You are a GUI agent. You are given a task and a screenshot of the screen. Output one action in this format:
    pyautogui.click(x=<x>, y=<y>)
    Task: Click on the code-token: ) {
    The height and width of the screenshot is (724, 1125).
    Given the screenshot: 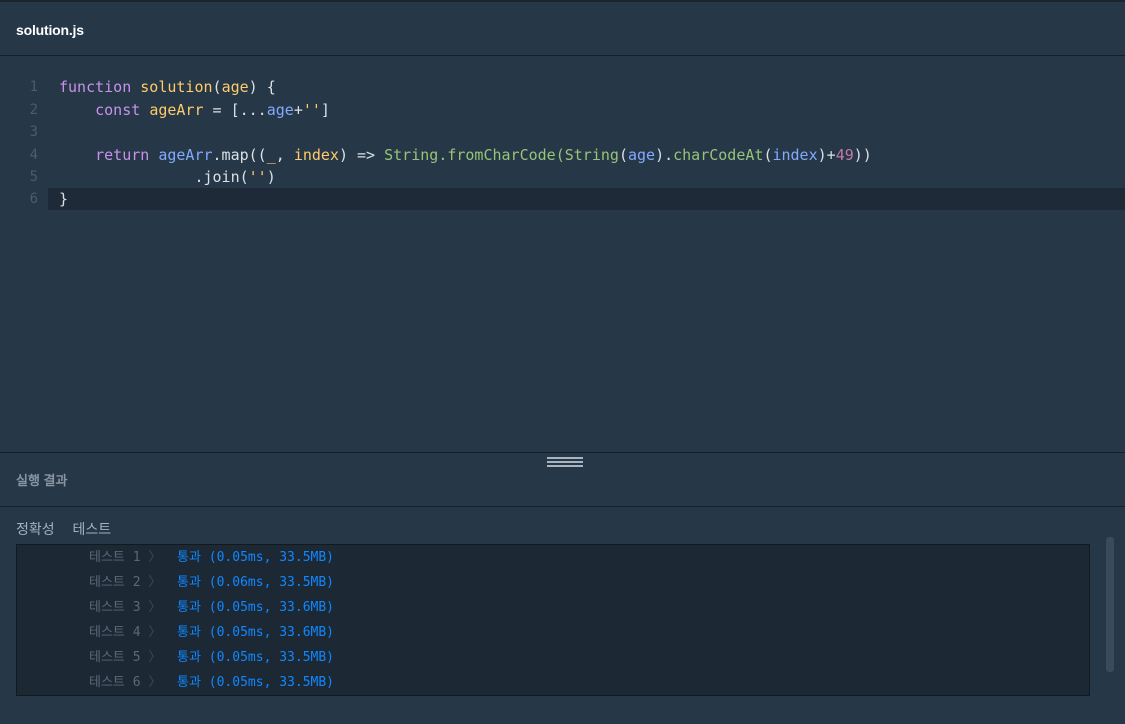 What is the action you would take?
    pyautogui.click(x=262, y=87)
    